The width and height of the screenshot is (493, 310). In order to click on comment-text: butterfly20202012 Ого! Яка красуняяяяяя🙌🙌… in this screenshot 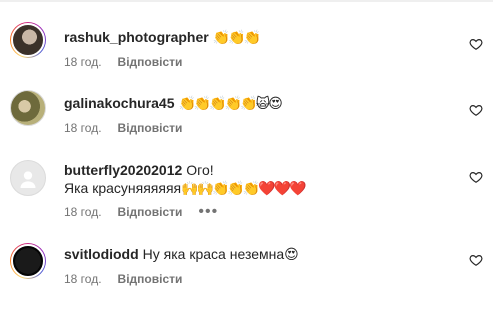, I will do `click(258, 179)`.